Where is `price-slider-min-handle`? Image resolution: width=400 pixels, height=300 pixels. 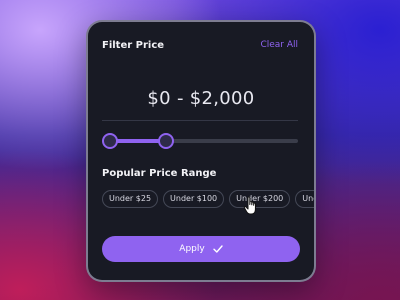 price-slider-min-handle is located at coordinates (110, 141).